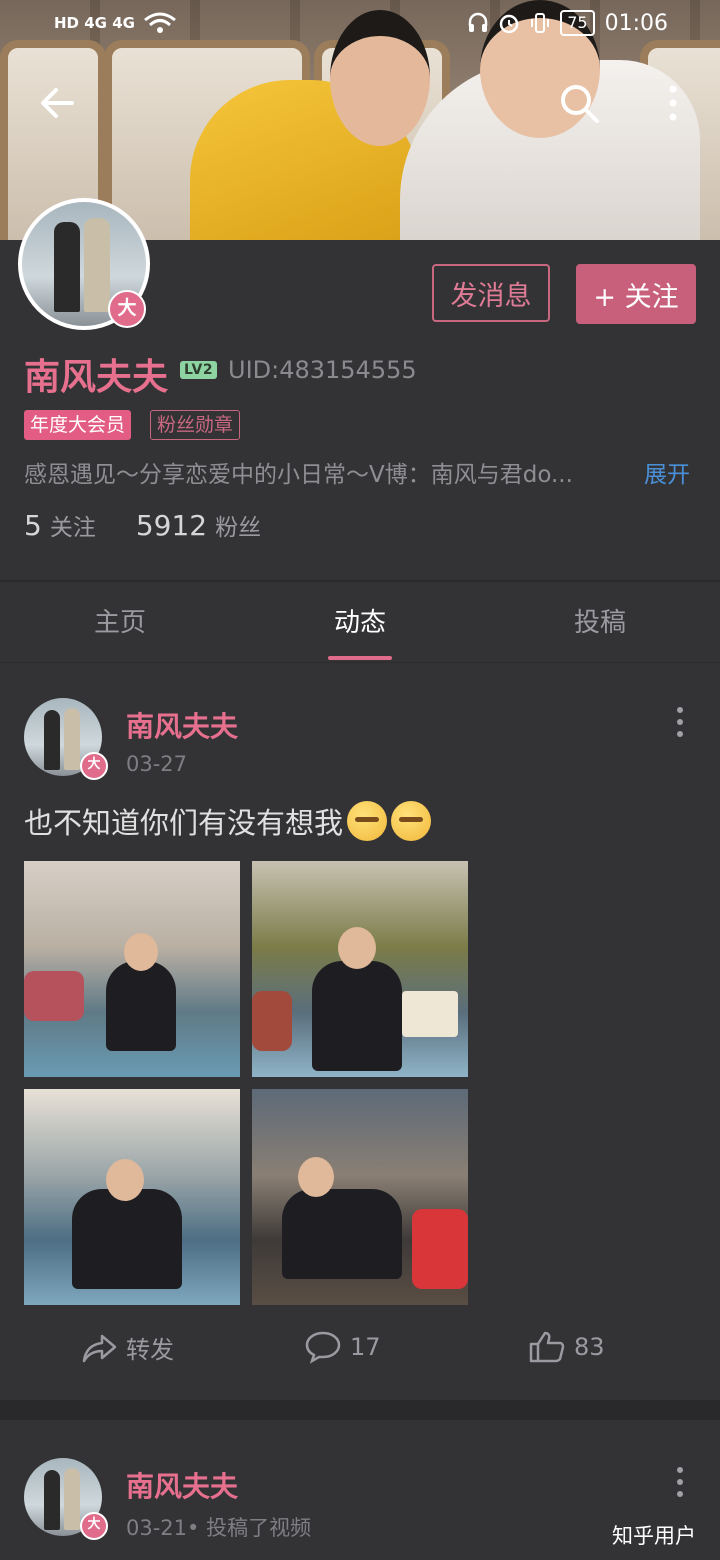  I want to click on status-bar: HD 4G 4G 75 01:06, so click(360, 25).